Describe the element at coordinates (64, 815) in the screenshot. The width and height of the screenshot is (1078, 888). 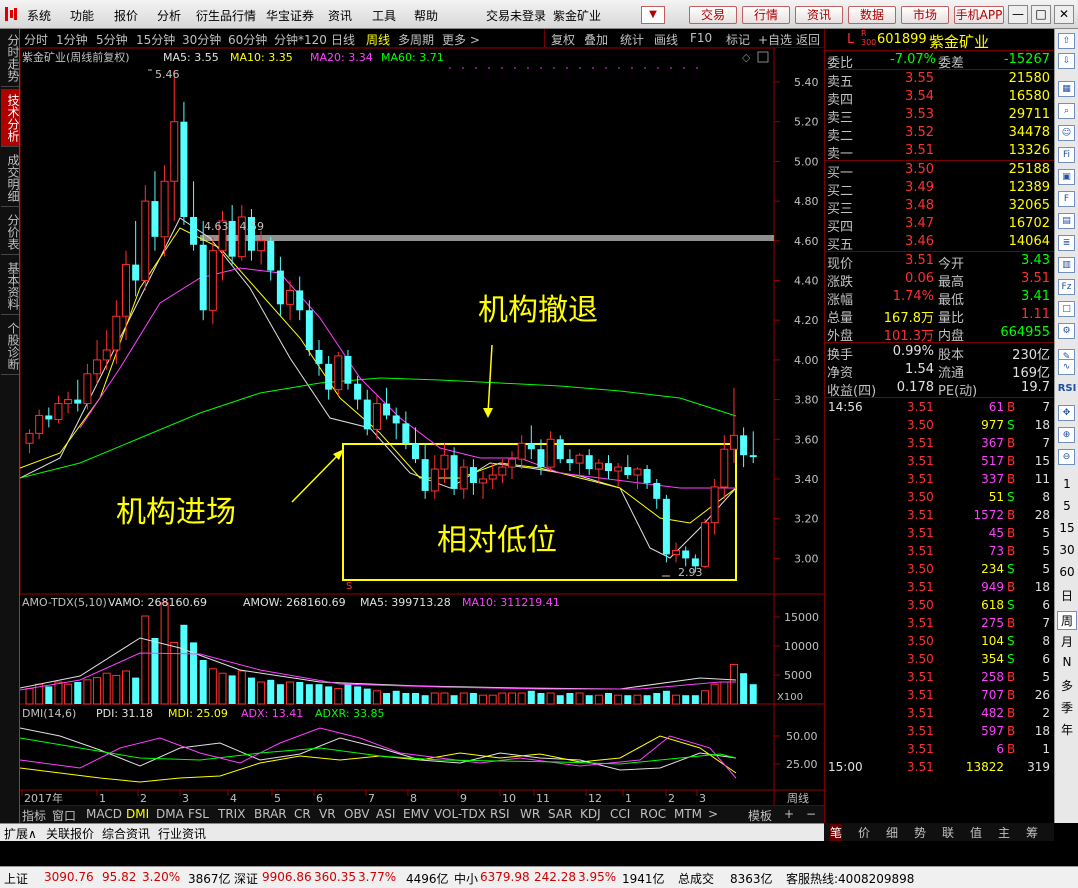
I see `window-tab: 窗口` at that location.